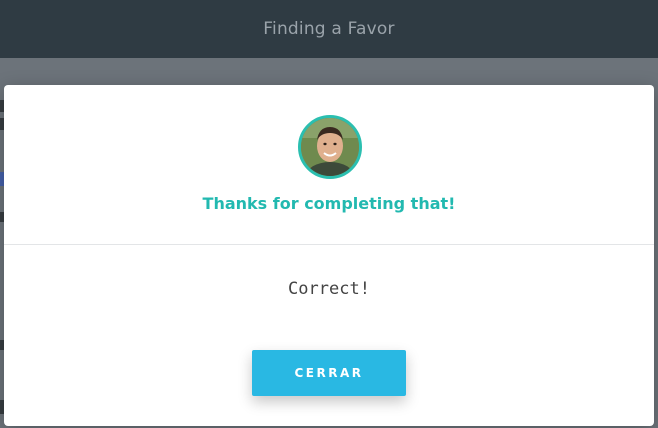  Describe the element at coordinates (329, 203) in the screenshot. I see `dialog-heading: Thanks for completing that!` at that location.